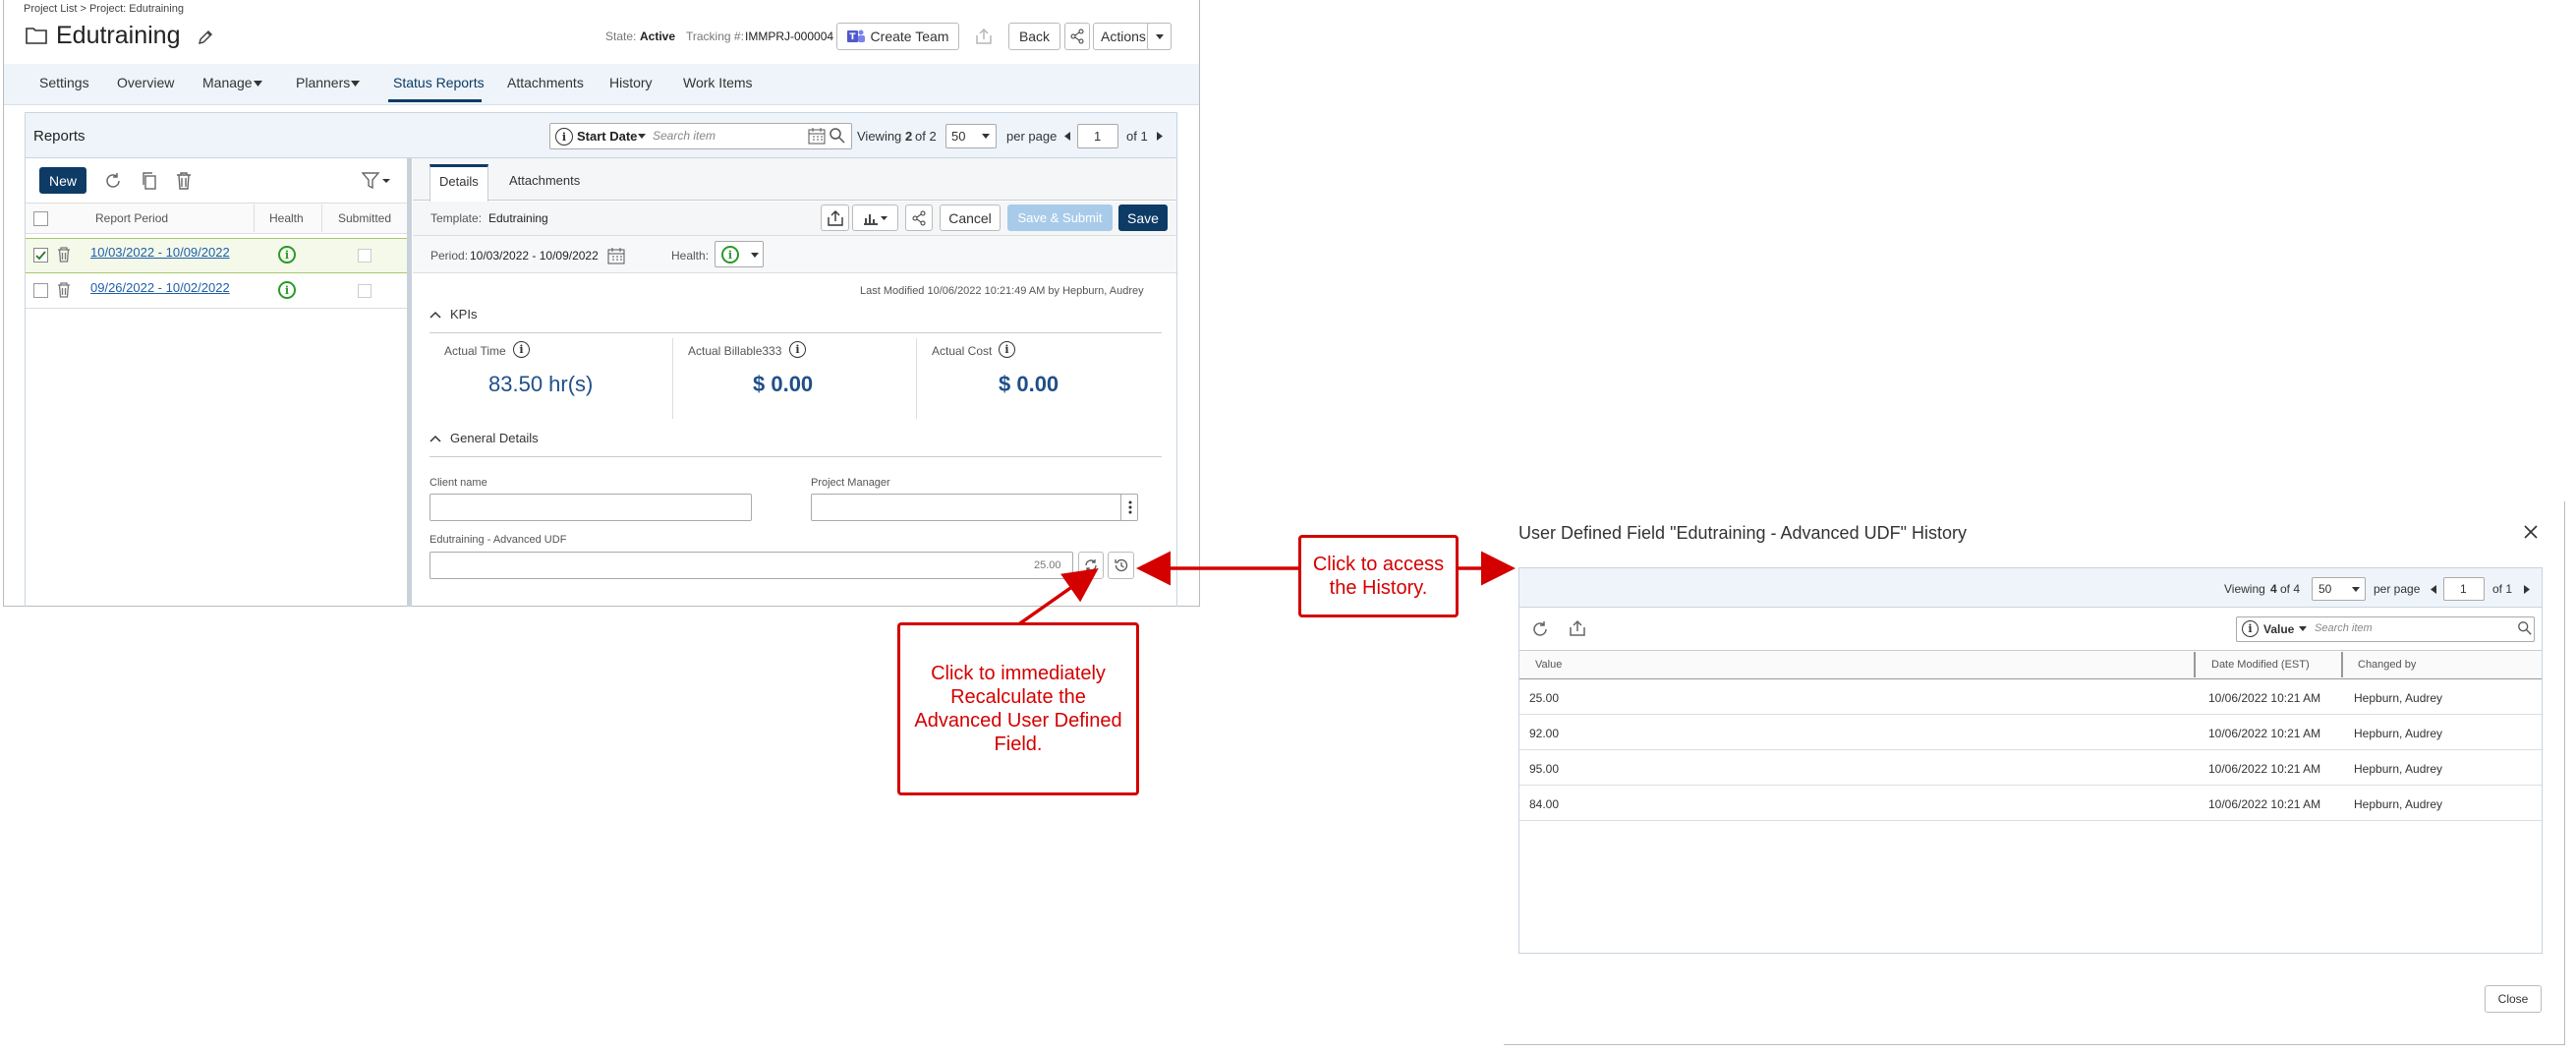 The height and width of the screenshot is (1055, 2576). What do you see at coordinates (2325, 589) in the screenshot?
I see `dialog-page-size-value: 50` at bounding box center [2325, 589].